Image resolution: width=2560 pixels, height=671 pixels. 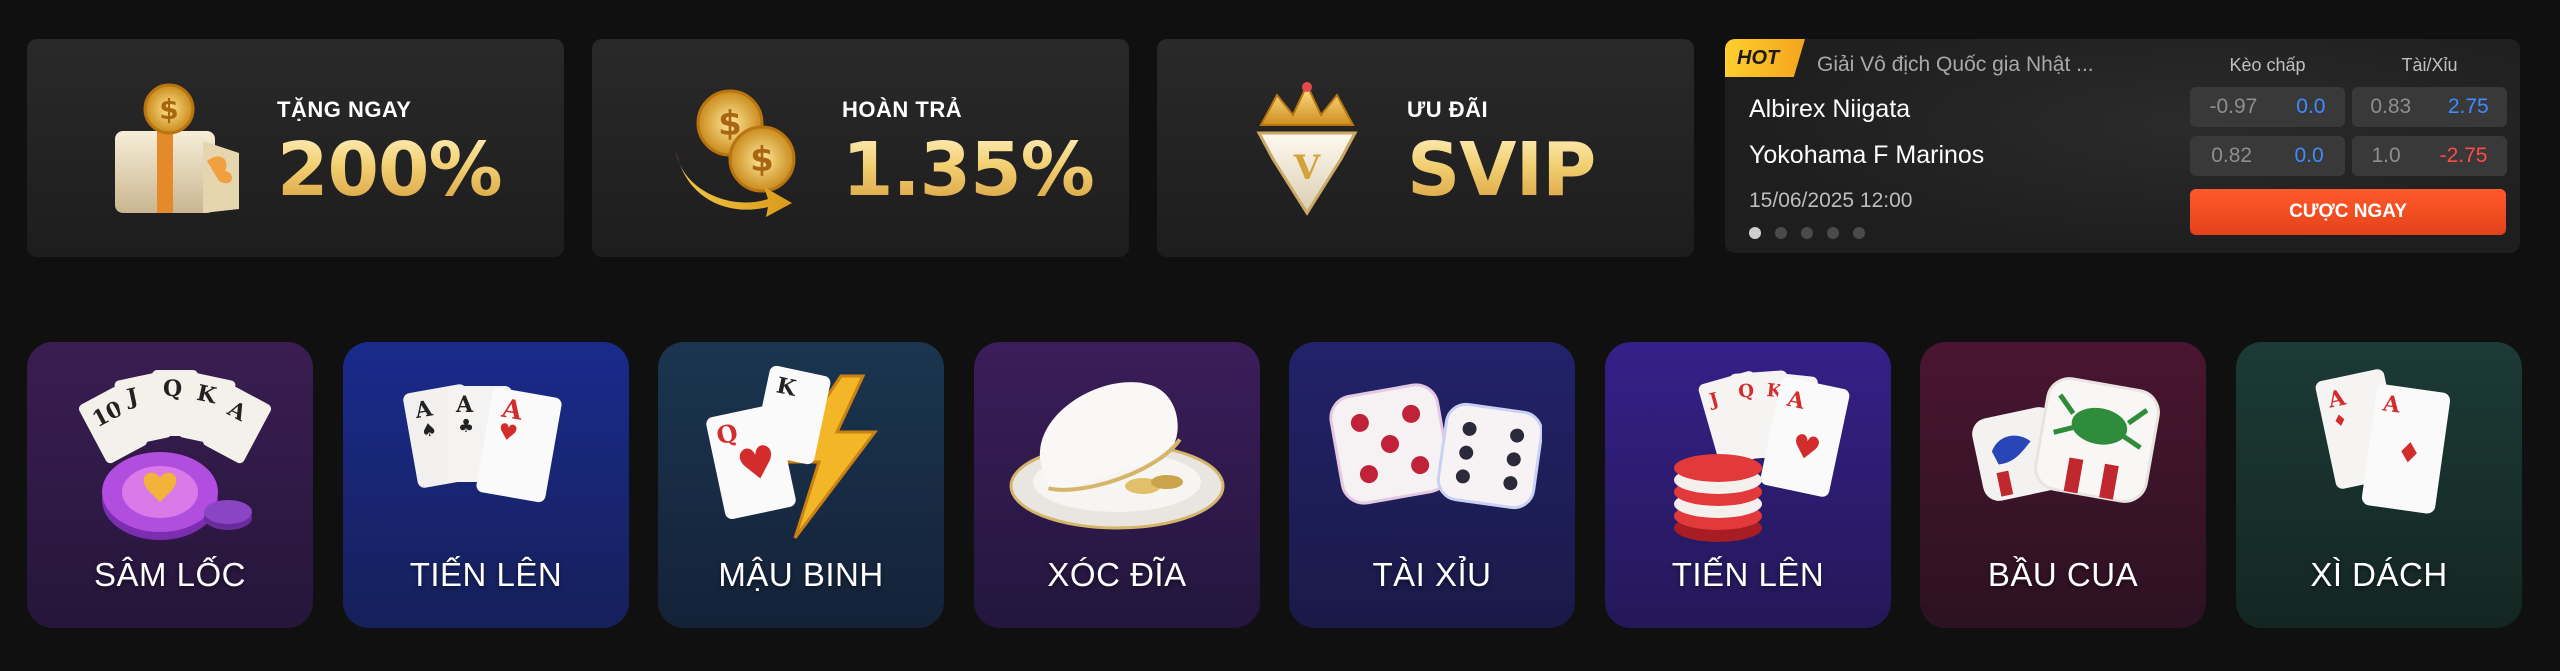 I want to click on home-team: Albirex Niigata, so click(x=1830, y=109).